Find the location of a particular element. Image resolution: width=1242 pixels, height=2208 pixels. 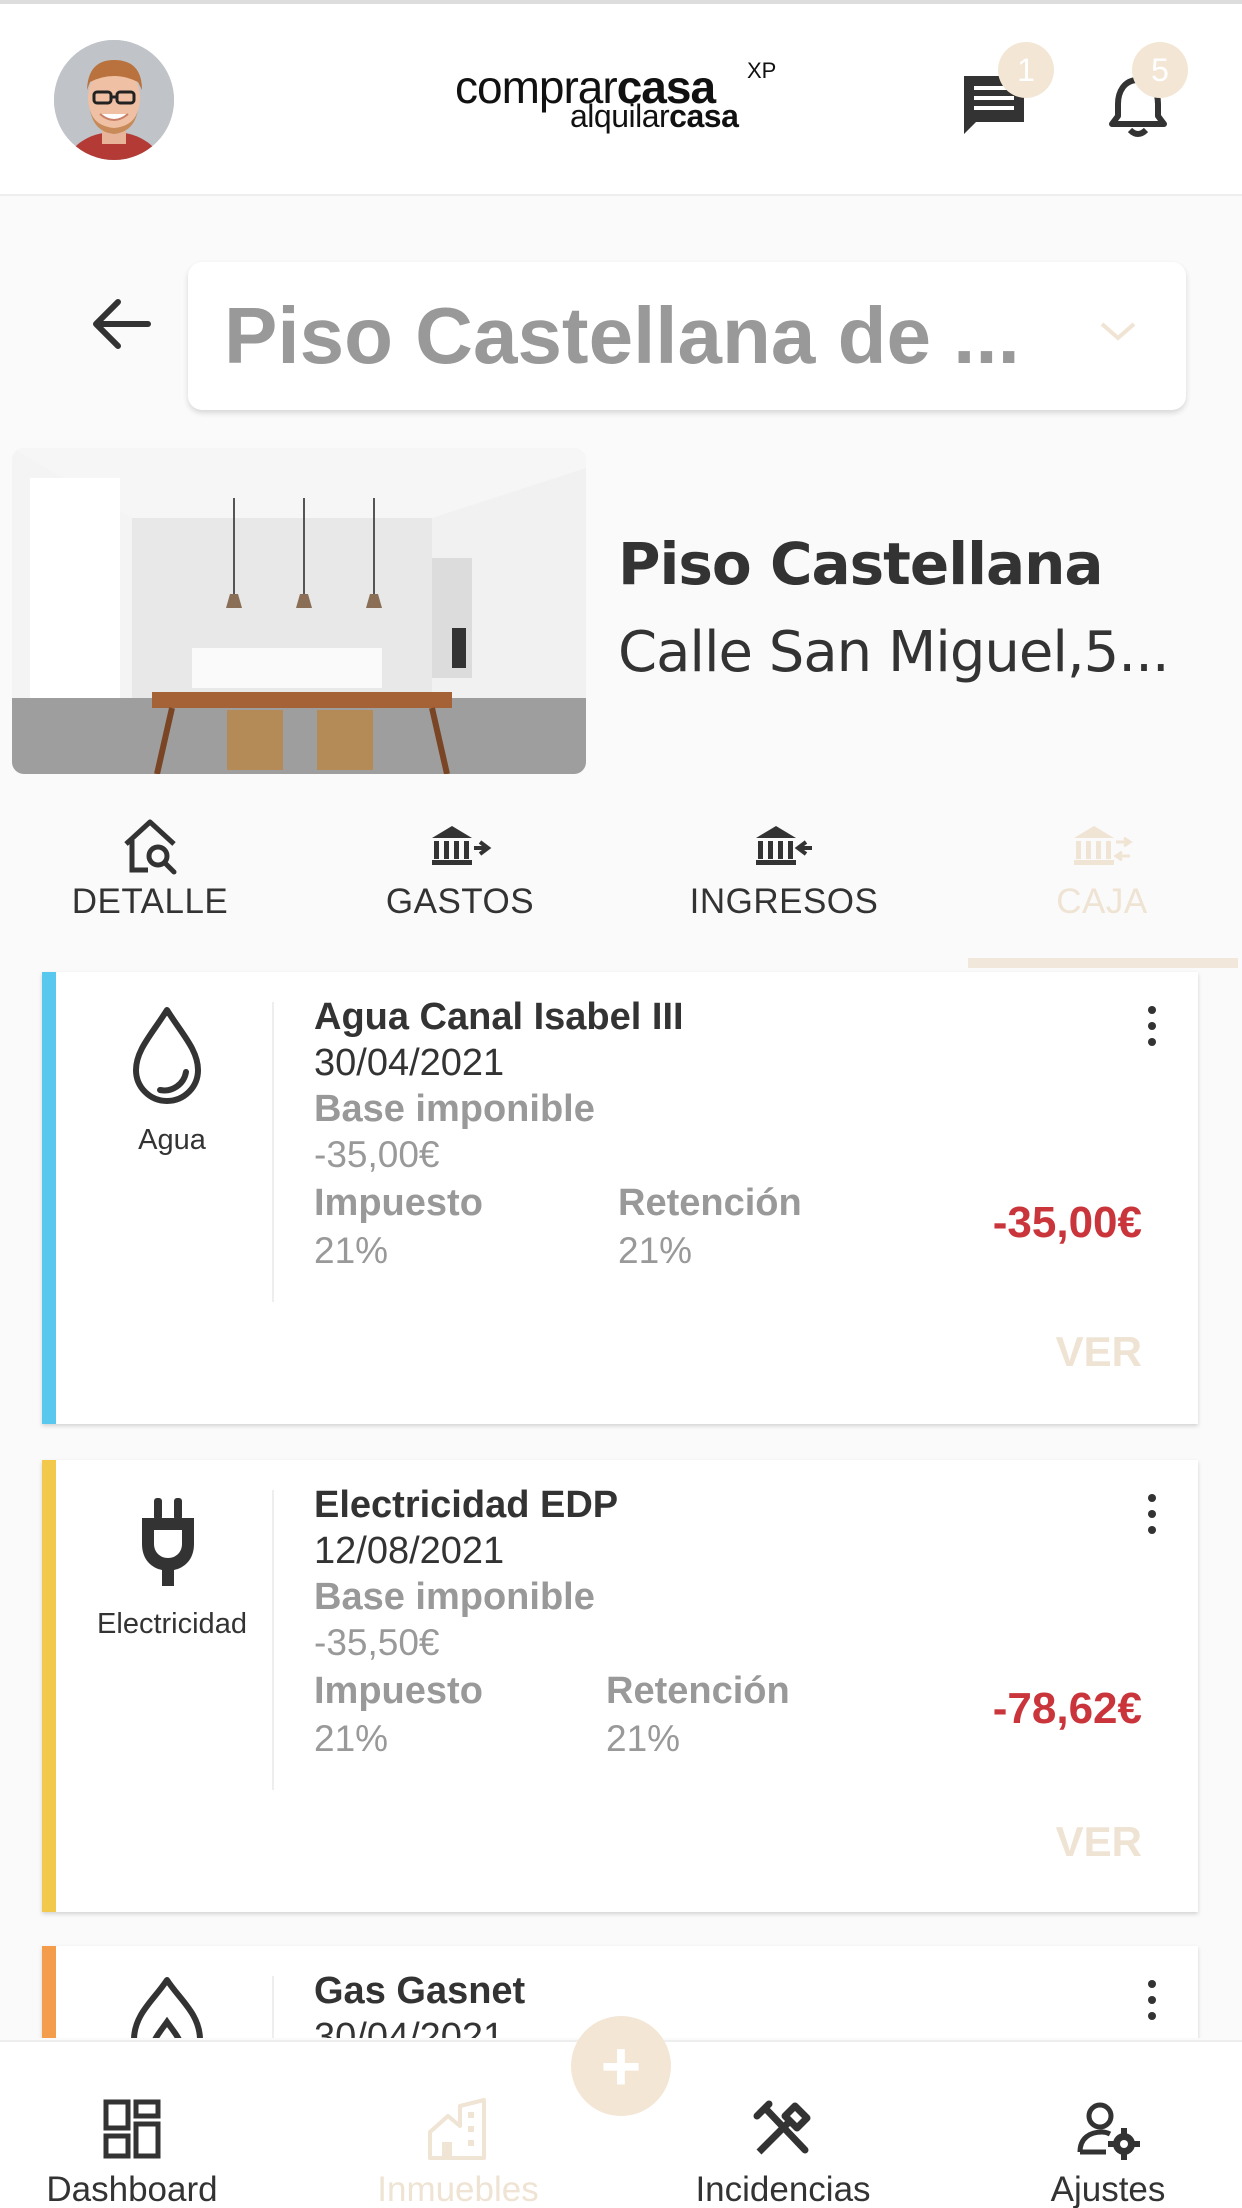

nav-inmuebles: Inmuebles is located at coordinates (458, 2140).